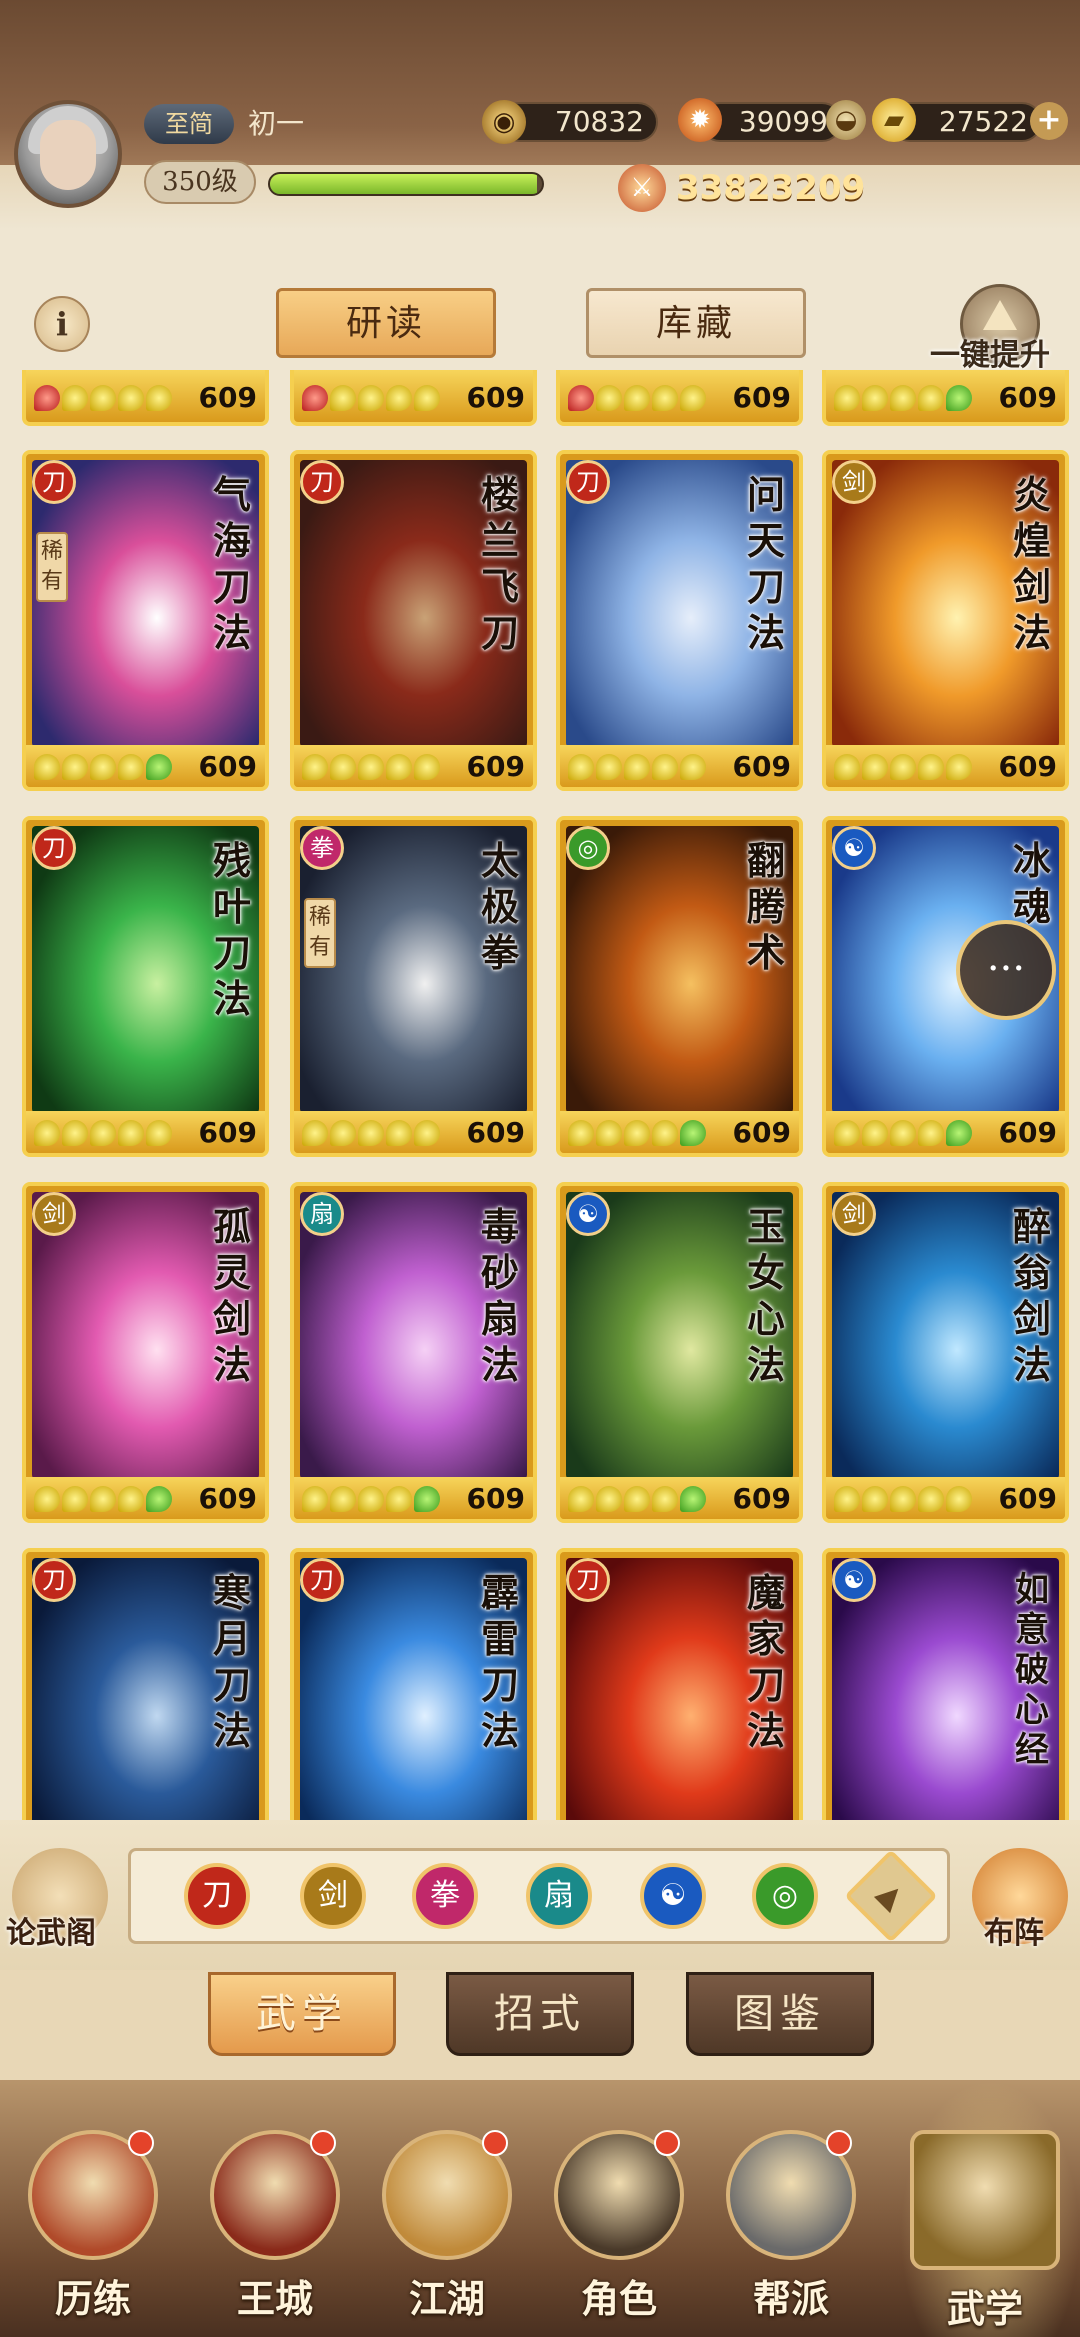 Image resolution: width=1080 pixels, height=2337 pixels. I want to click on filter-saber-icon: 刀, so click(217, 1896).